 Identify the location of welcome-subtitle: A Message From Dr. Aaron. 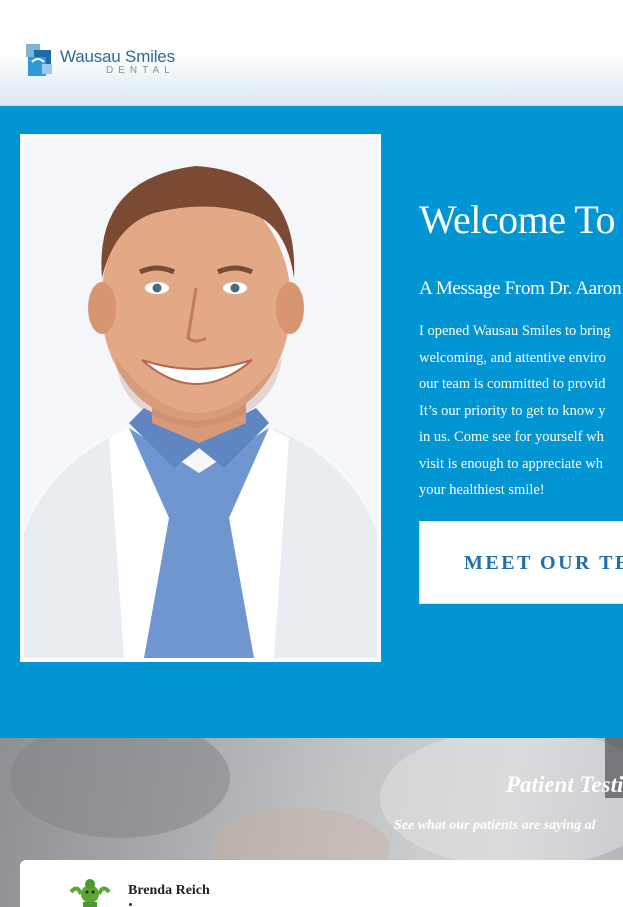
(520, 288).